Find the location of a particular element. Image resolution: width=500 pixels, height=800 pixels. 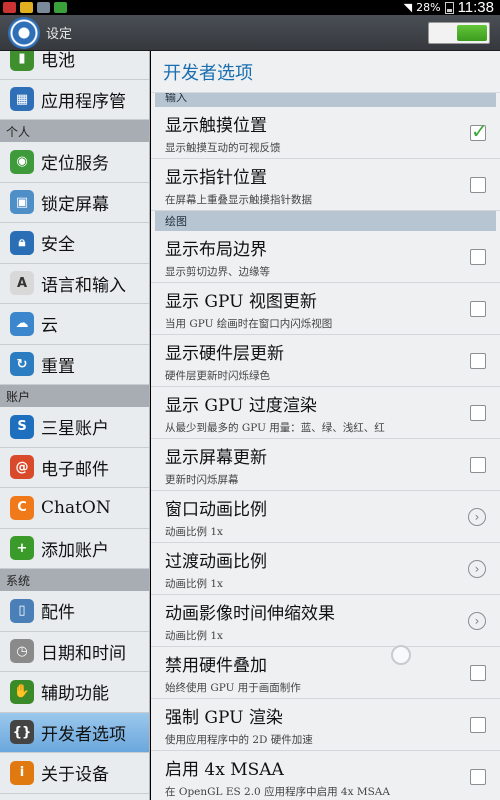

sidebar-item-label: 配件 is located at coordinates (58, 613).